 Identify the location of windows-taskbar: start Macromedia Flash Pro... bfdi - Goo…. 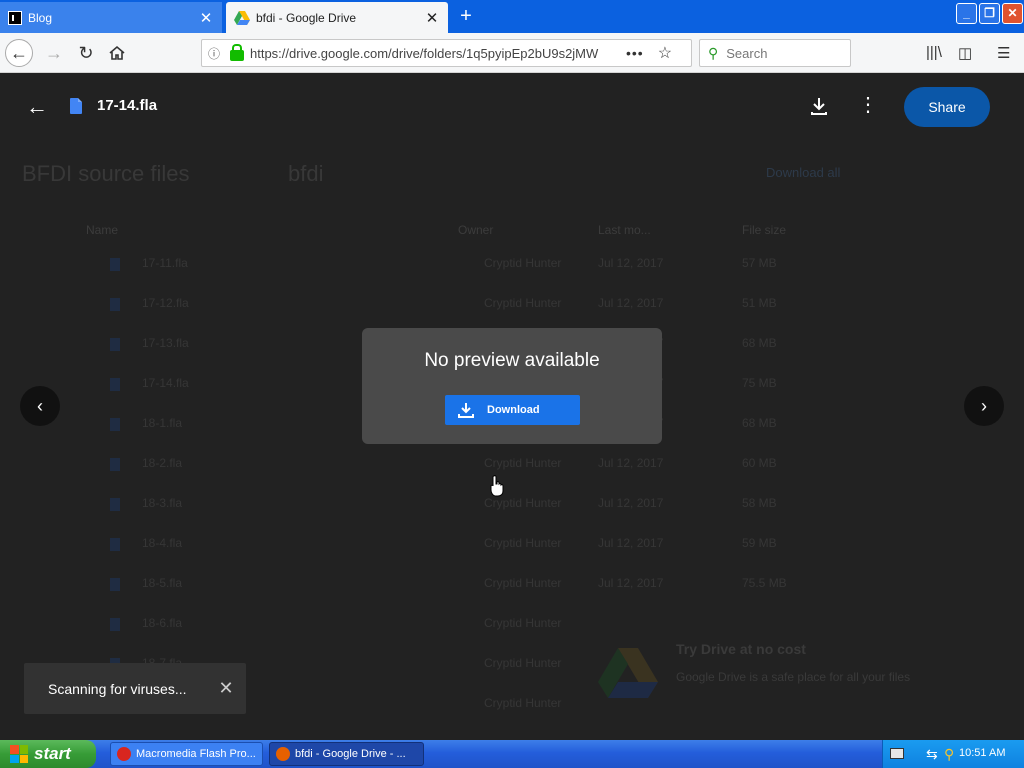
(512, 754).